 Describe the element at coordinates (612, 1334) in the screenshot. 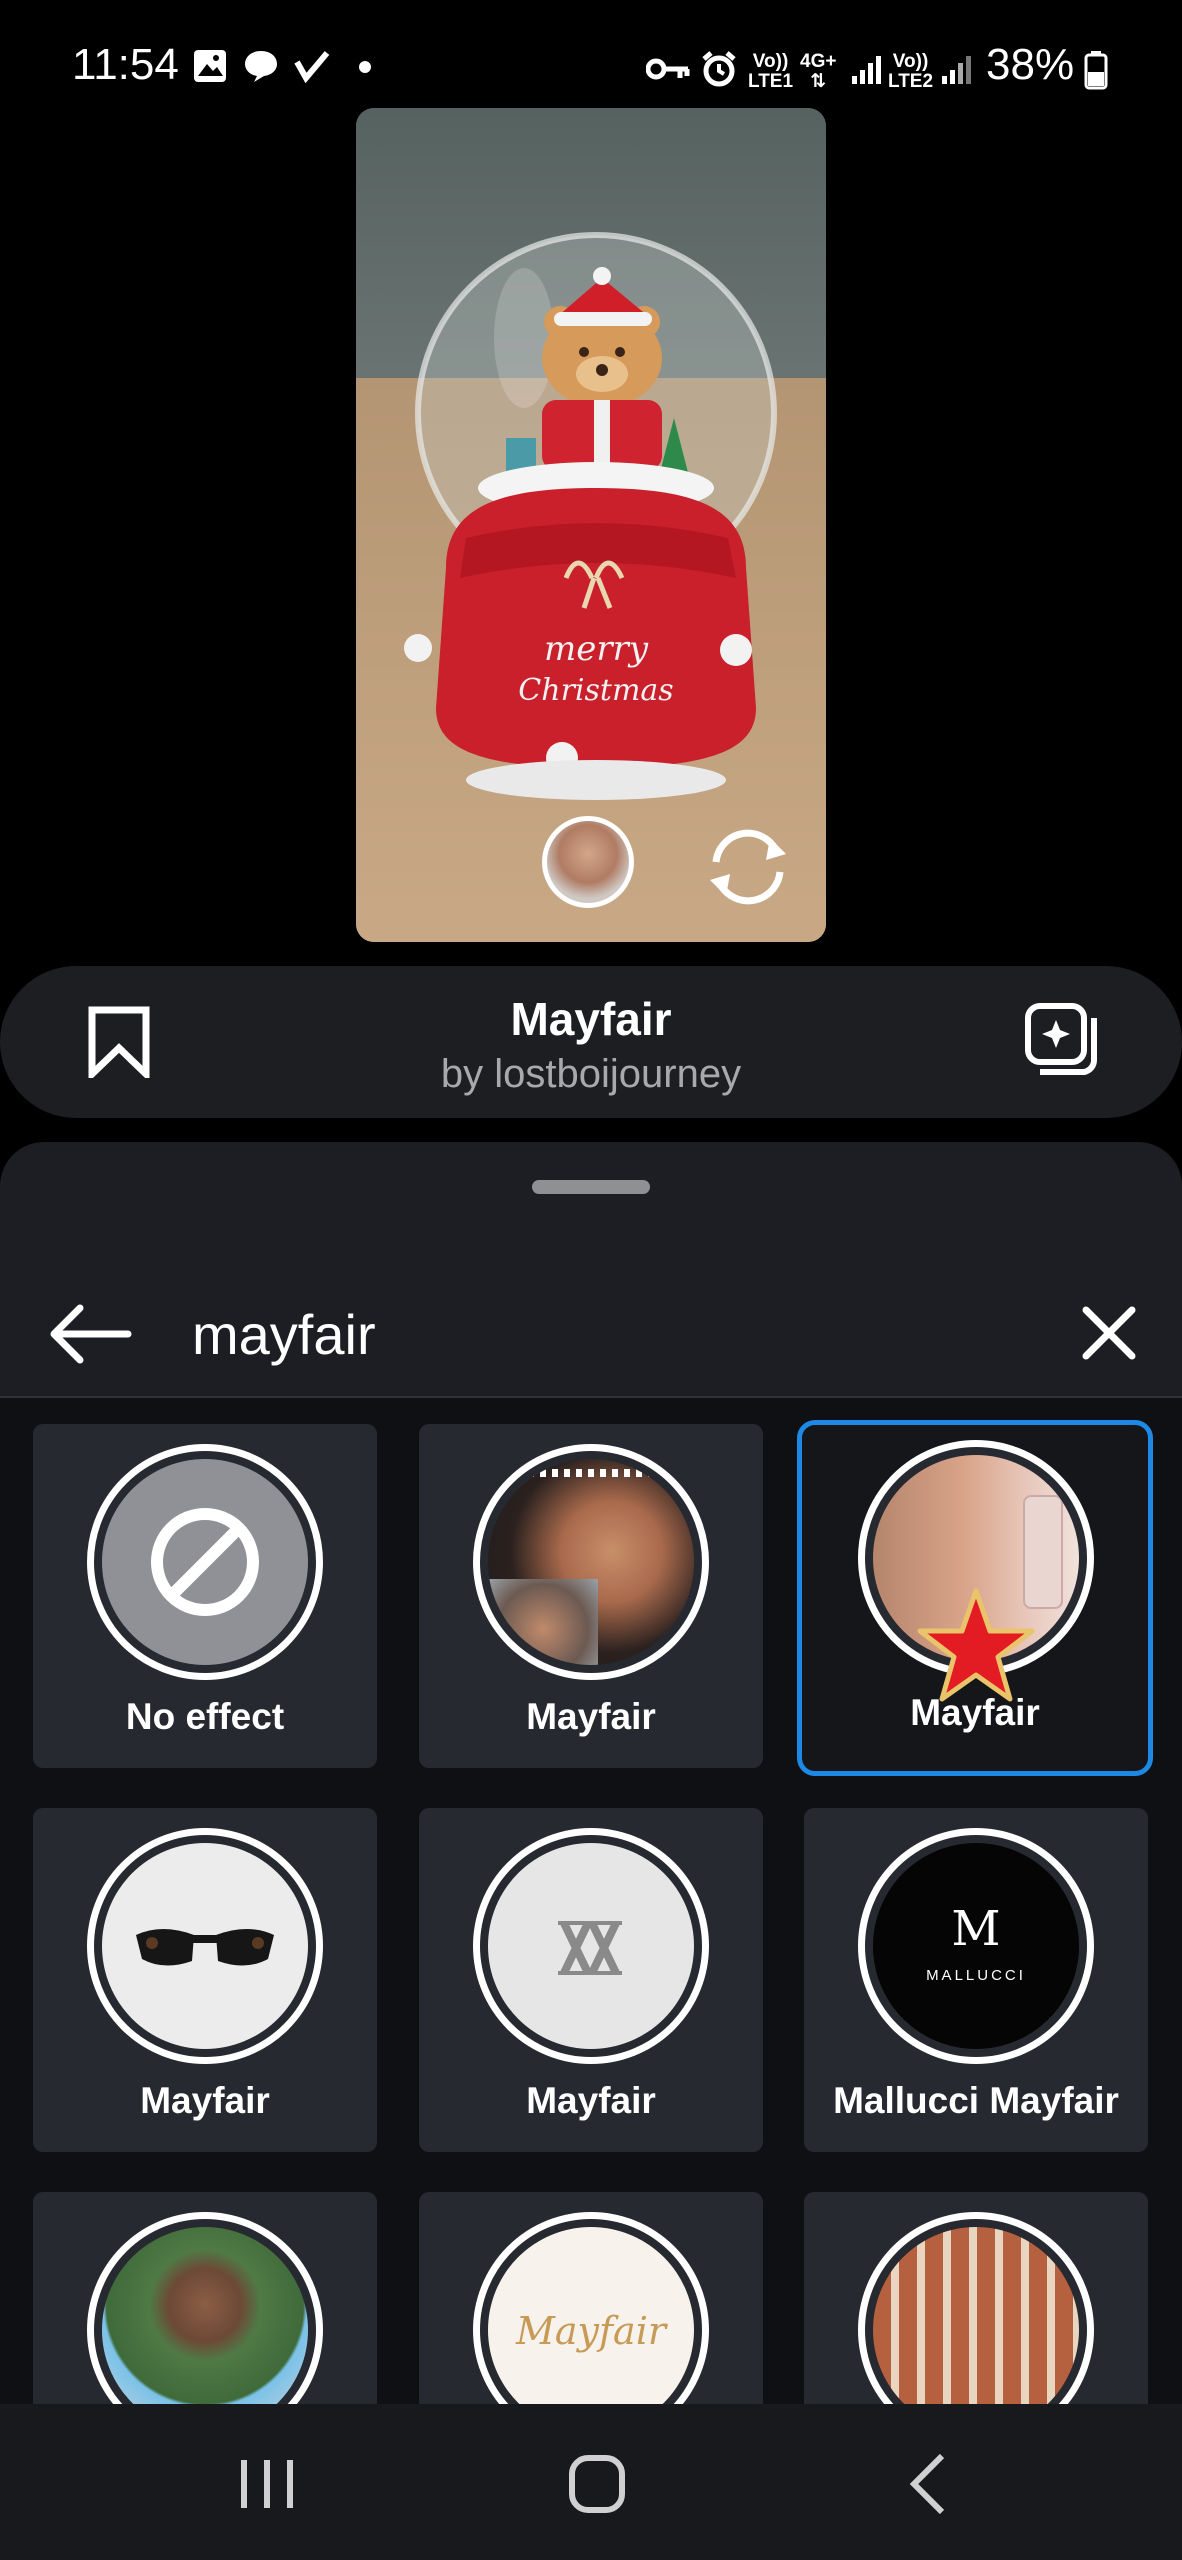

I see `search-input` at that location.